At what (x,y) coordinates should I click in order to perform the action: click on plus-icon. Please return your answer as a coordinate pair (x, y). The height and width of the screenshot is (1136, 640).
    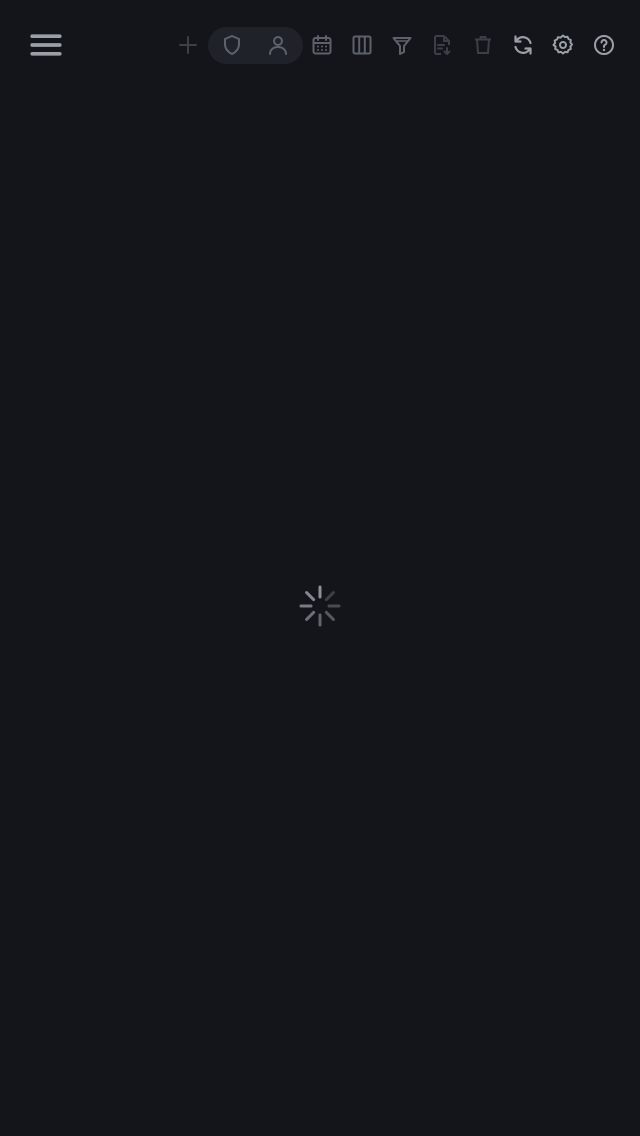
    Looking at the image, I should click on (188, 45).